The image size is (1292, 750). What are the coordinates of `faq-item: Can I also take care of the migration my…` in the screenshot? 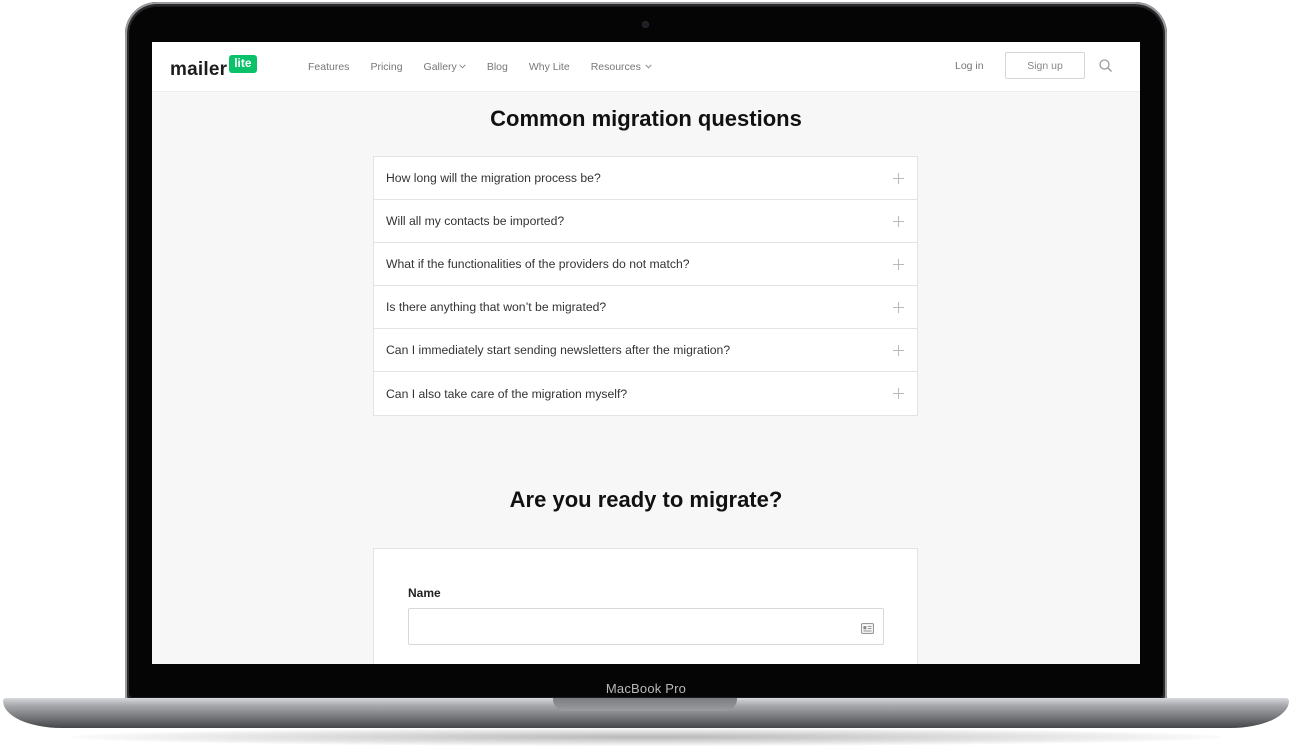 It's located at (645, 393).